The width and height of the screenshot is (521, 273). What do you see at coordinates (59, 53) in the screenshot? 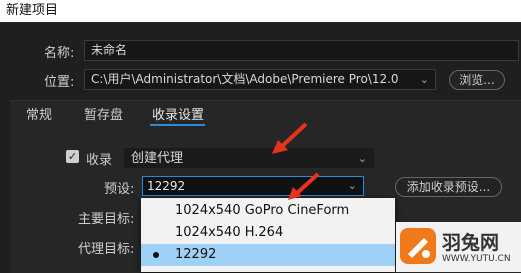
I see `name-label: 名称:` at bounding box center [59, 53].